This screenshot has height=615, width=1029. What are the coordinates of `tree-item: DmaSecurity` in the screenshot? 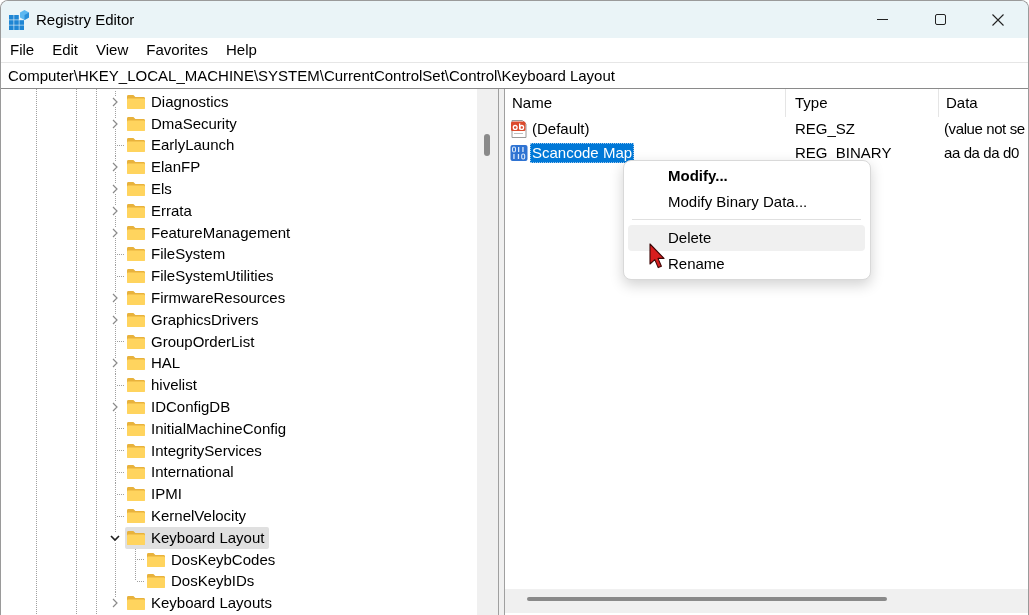 It's located at (183, 123).